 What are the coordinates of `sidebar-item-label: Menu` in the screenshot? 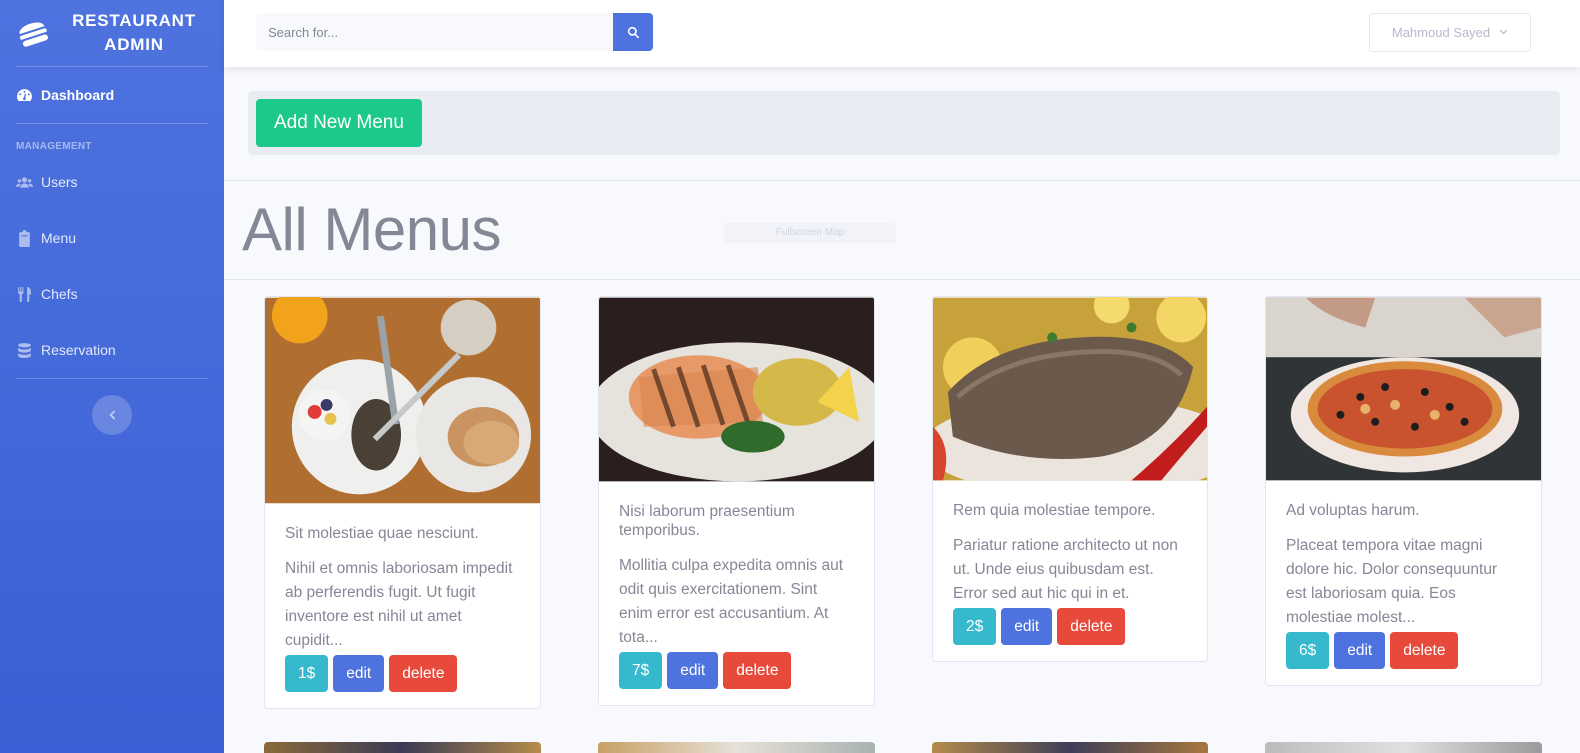 It's located at (59, 238).